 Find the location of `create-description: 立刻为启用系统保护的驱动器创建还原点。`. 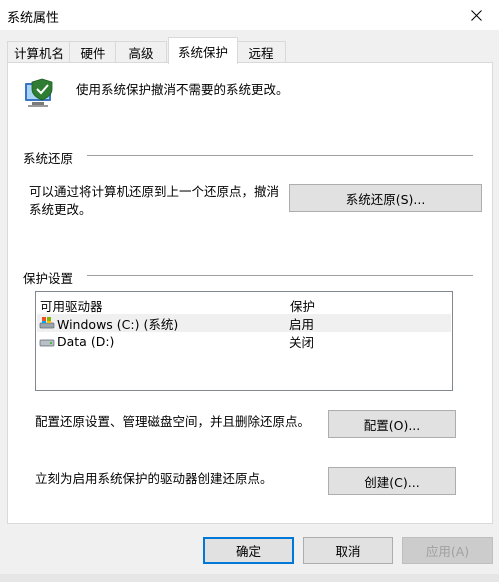

create-description: 立刻为启用系统保护的驱动器创建还原点。 is located at coordinates (154, 478).